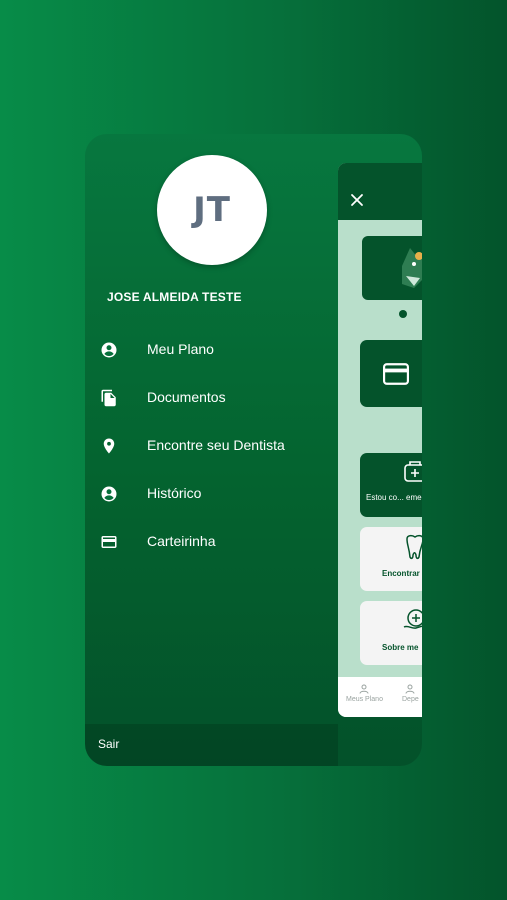  Describe the element at coordinates (211, 494) in the screenshot. I see `menu-item-historico: Histórico` at that location.